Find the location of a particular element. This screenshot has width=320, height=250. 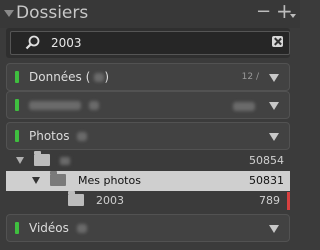

section-hidden is located at coordinates (148, 105).